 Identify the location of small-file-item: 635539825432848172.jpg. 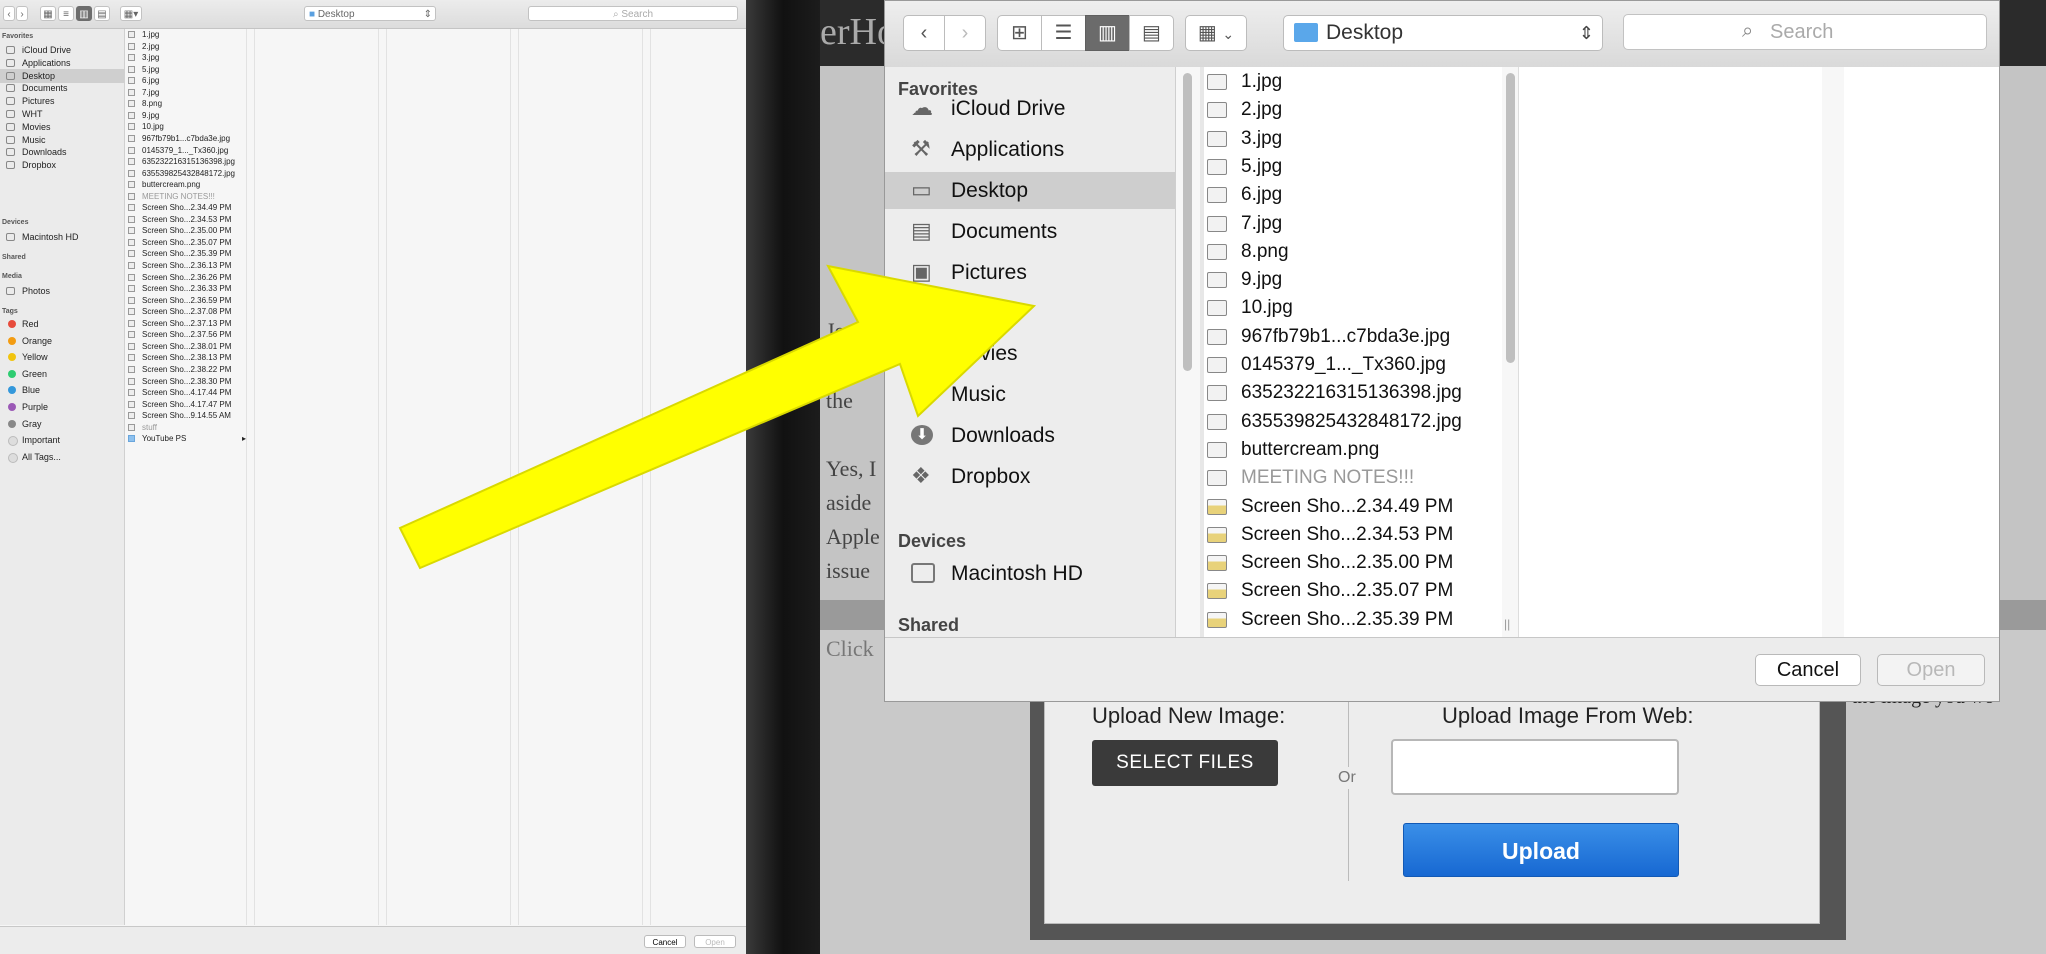
(188, 174).